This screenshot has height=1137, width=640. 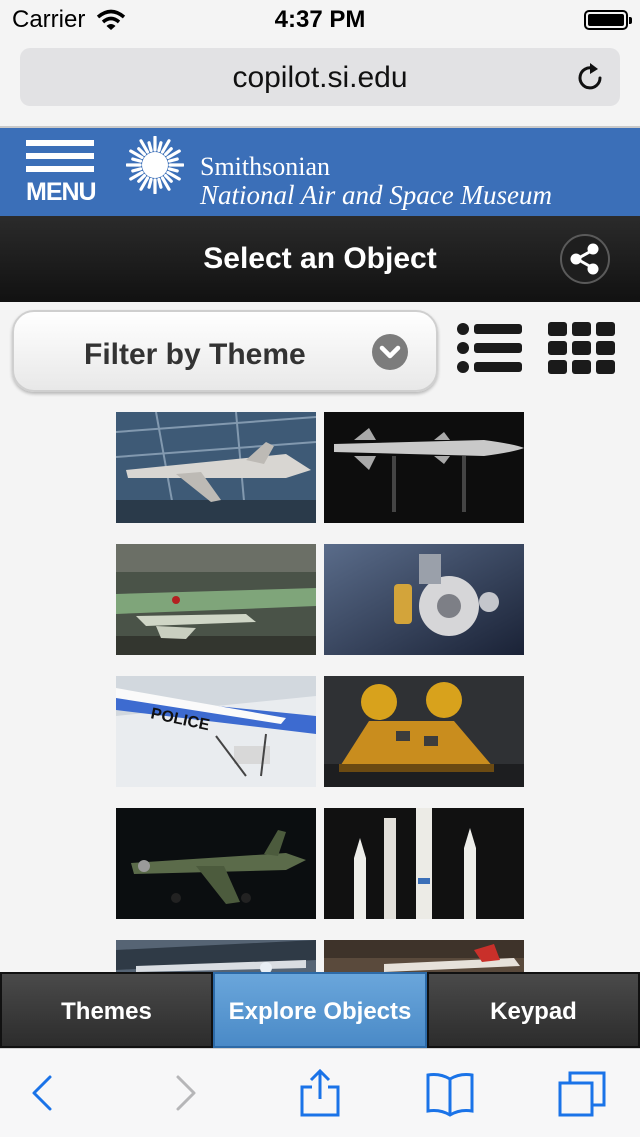 What do you see at coordinates (608, 20) in the screenshot?
I see `battery-icon` at bounding box center [608, 20].